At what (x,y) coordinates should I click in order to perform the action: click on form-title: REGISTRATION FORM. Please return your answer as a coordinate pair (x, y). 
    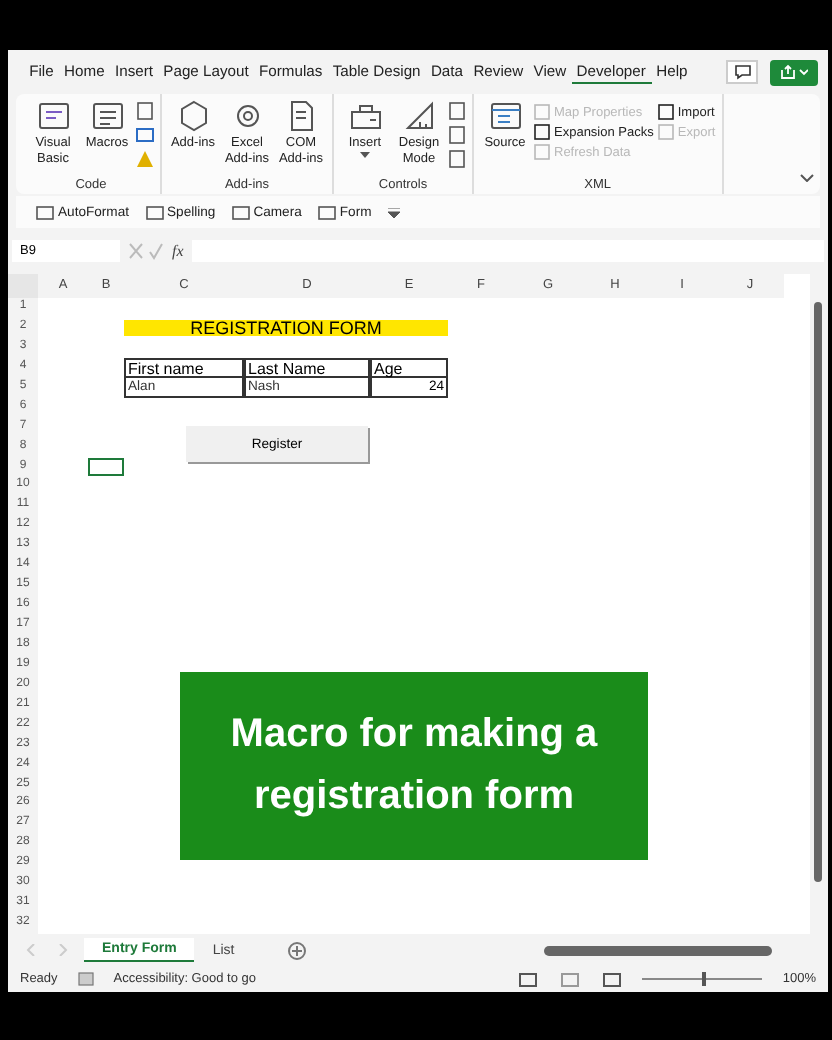
    Looking at the image, I should click on (286, 327).